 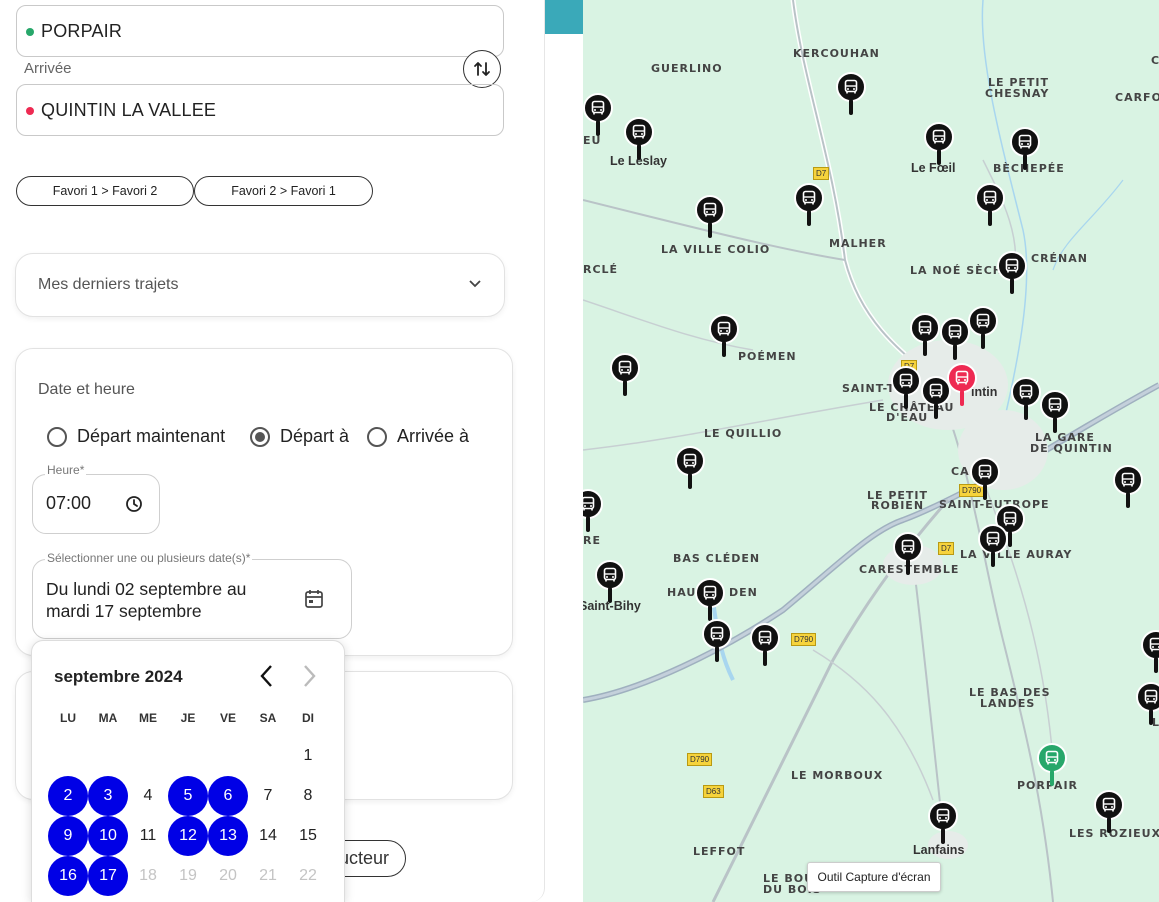 I want to click on chevron-right-icon, so click(x=309, y=676).